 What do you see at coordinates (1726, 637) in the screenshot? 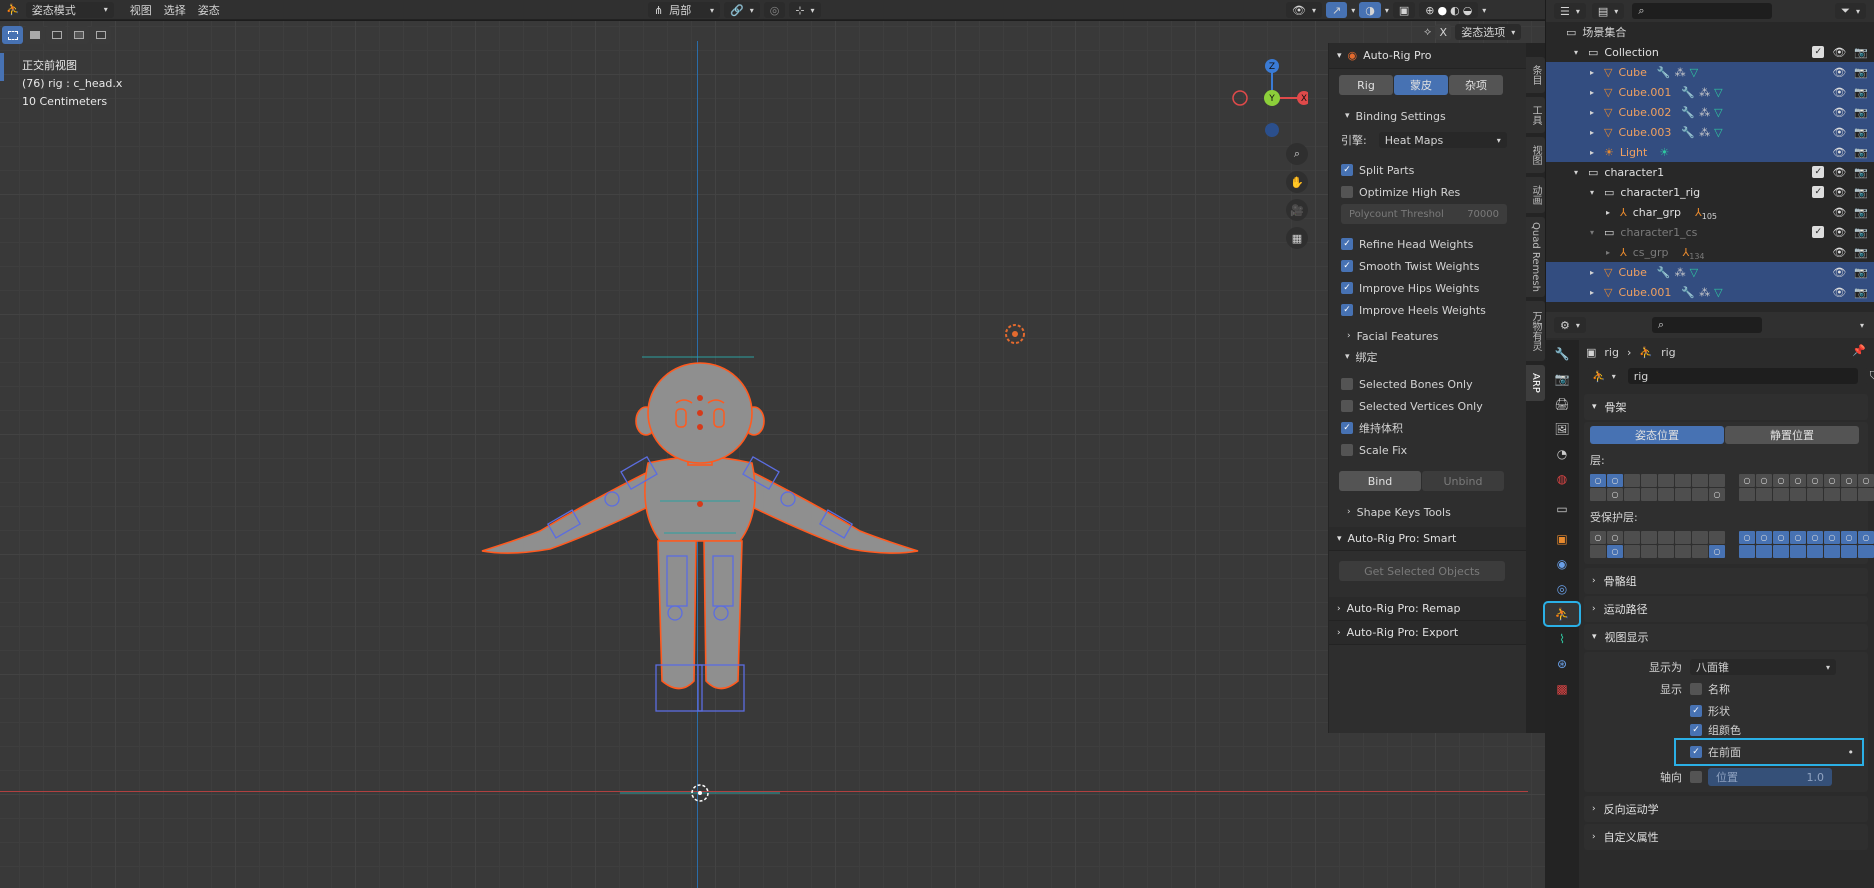
I see `viewport-display-header: ▾ 视图显示` at bounding box center [1726, 637].